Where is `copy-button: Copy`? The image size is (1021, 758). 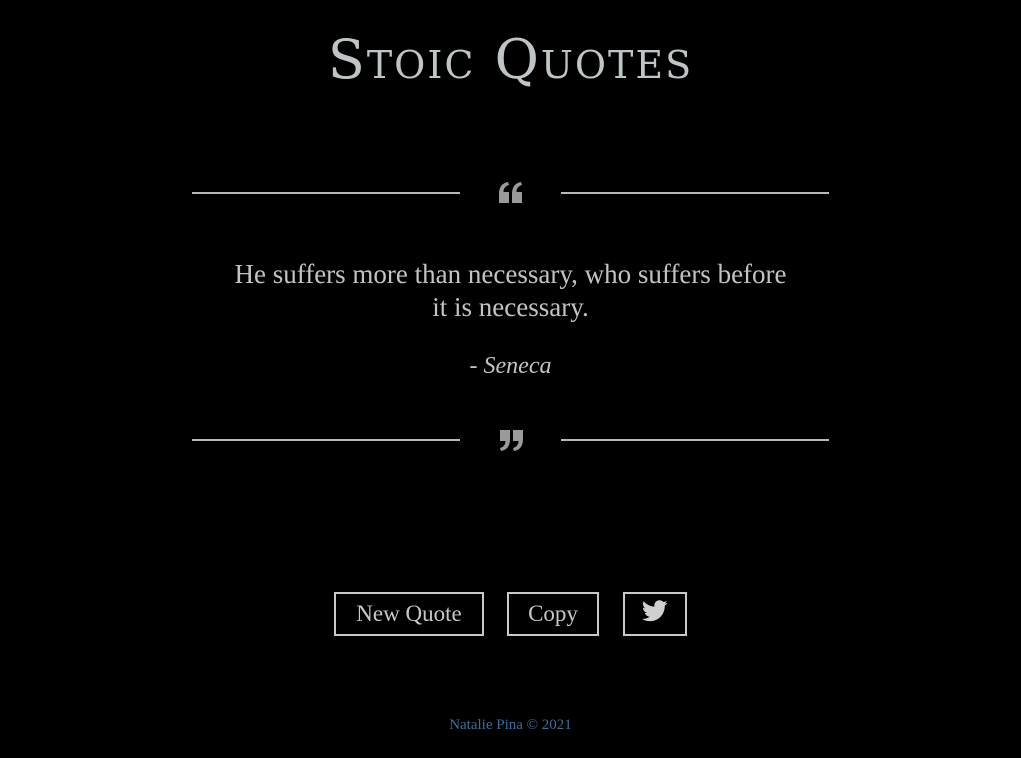
copy-button: Copy is located at coordinates (553, 614).